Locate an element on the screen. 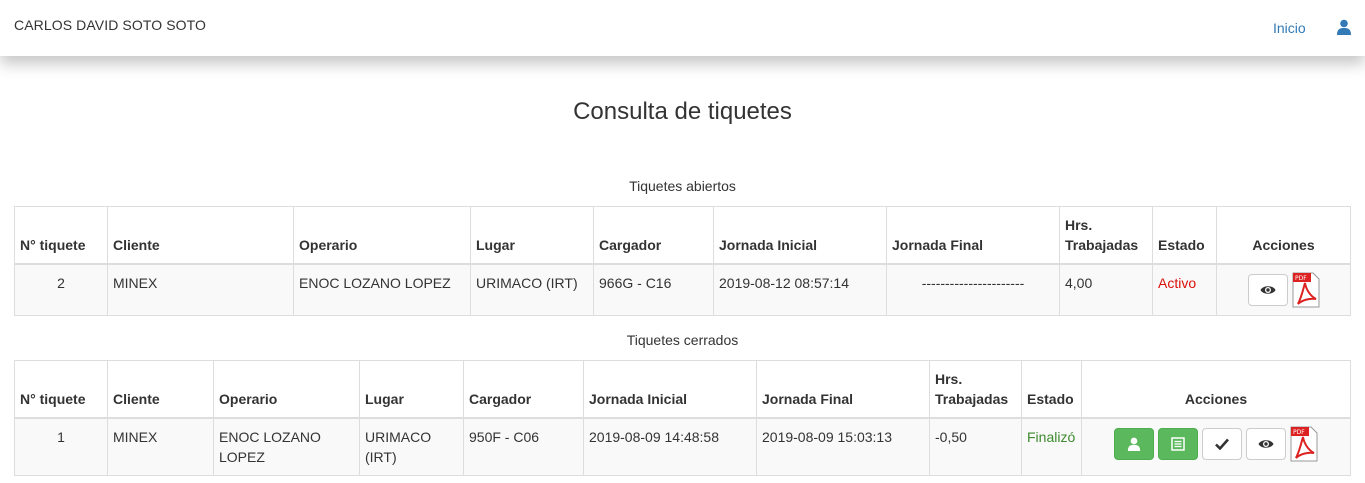 The width and height of the screenshot is (1365, 483). start-time: 2019-08-12 08:57:14 is located at coordinates (800, 289).